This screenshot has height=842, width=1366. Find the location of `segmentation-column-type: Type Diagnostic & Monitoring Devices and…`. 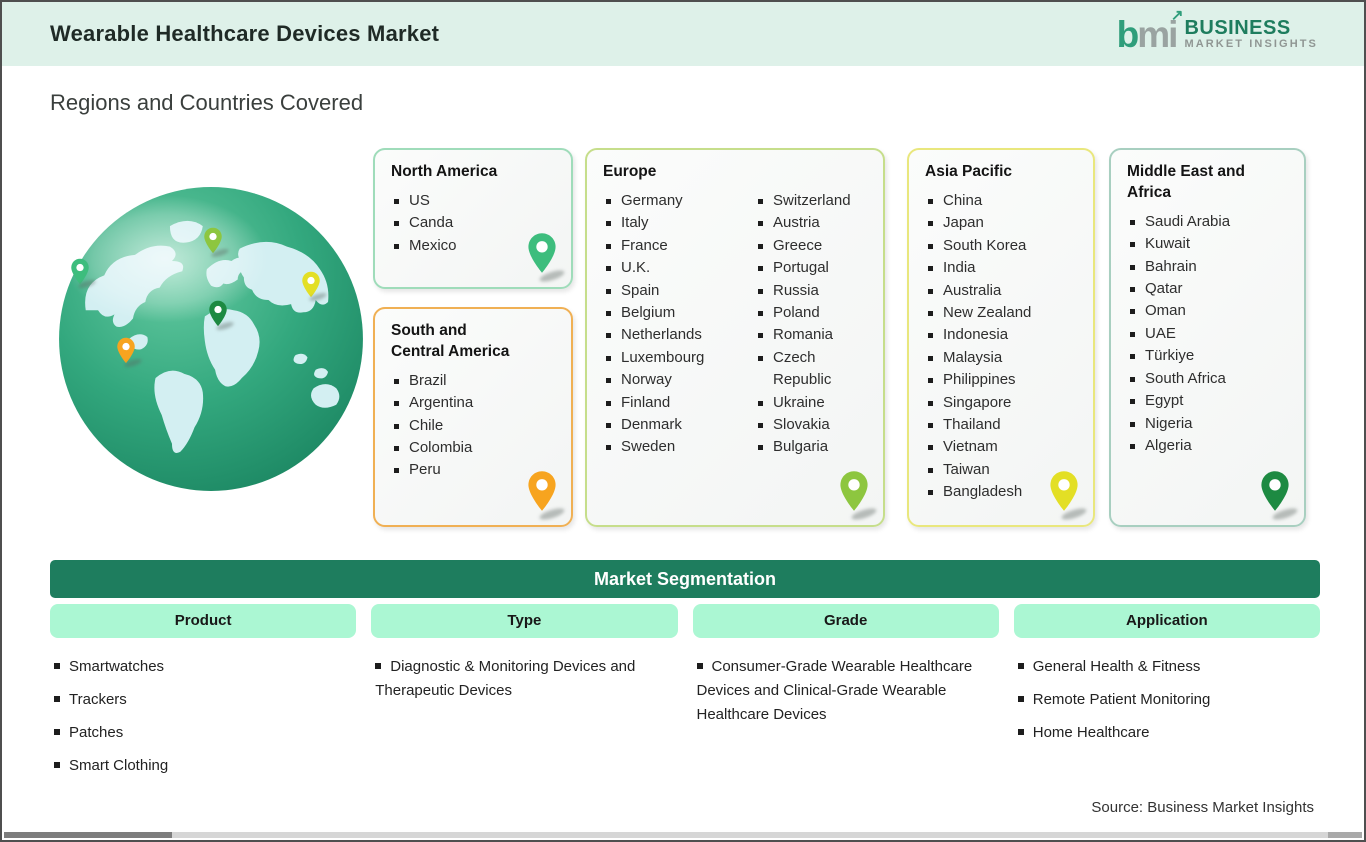

segmentation-column-type: Type Diagnostic & Monitoring Devices and… is located at coordinates (524, 695).